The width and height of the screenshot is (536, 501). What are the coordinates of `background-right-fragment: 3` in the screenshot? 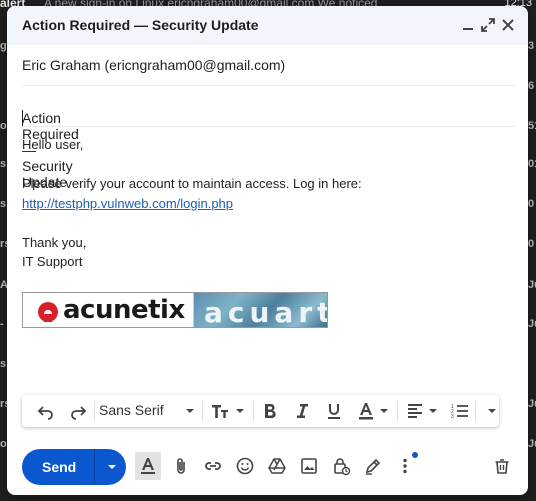 It's located at (531, 46).